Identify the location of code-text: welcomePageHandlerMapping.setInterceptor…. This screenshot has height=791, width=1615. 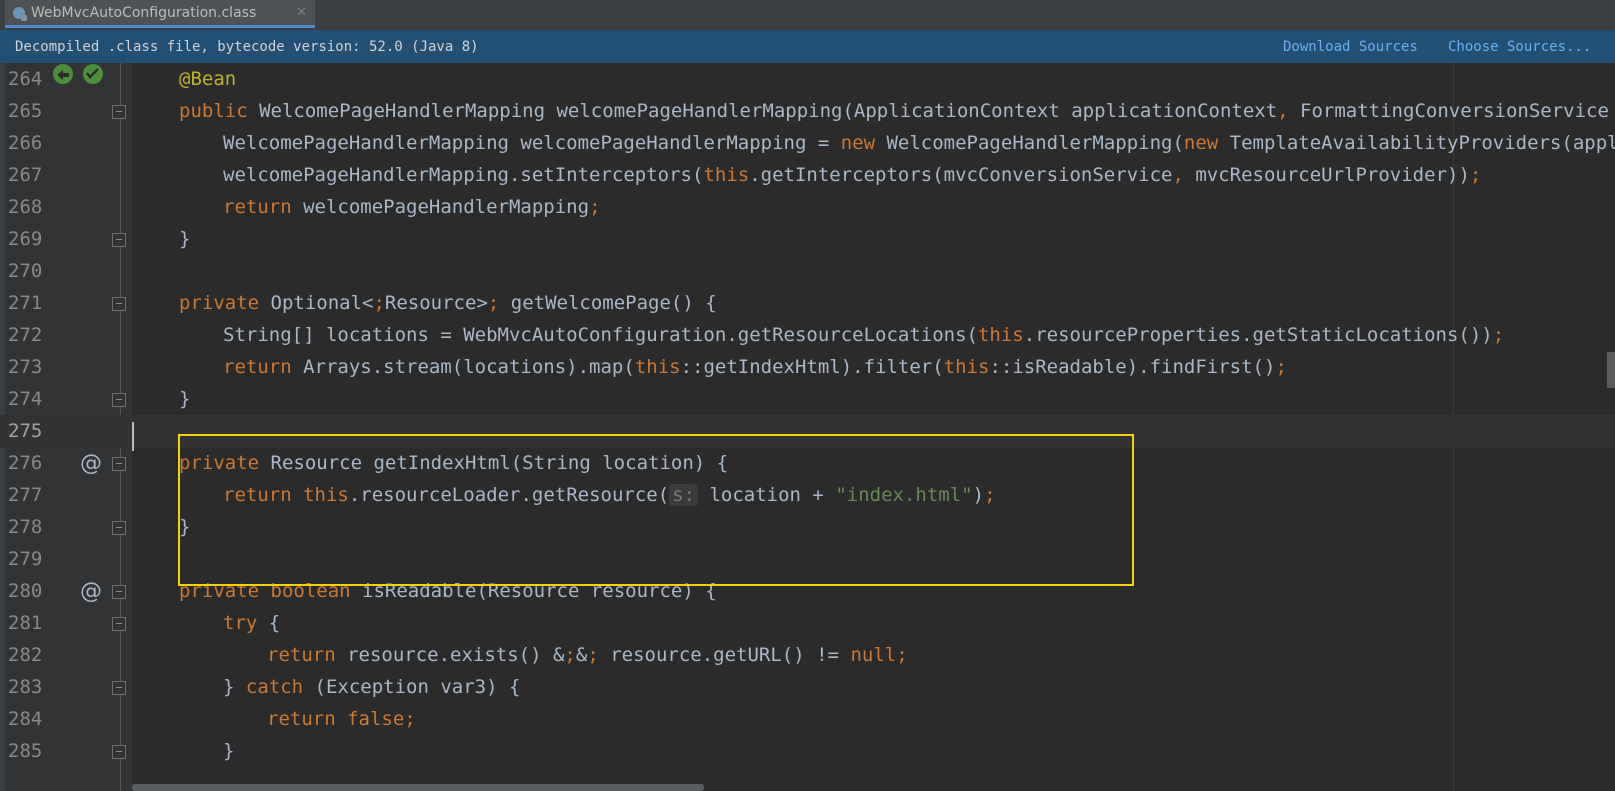
(852, 175).